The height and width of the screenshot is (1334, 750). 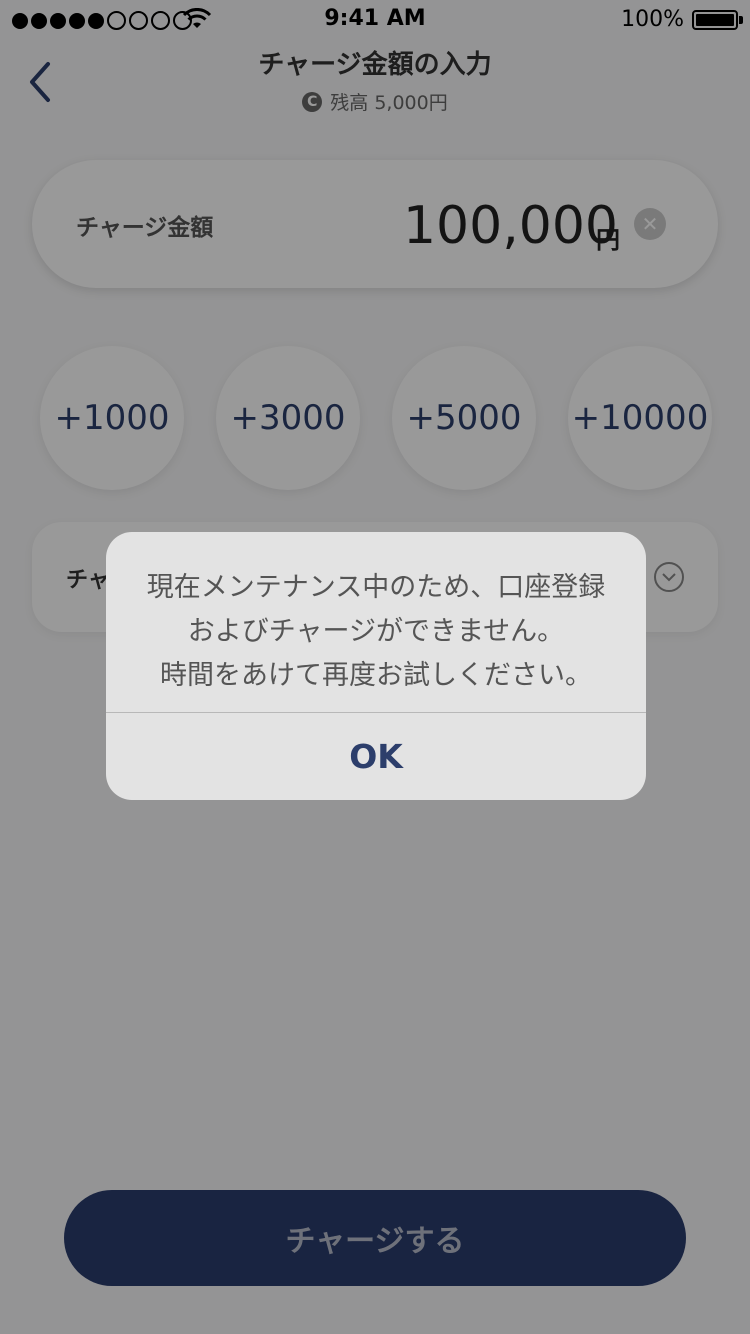 I want to click on alert-message-line: 時間をあけて再度お試しください。, so click(x=376, y=675).